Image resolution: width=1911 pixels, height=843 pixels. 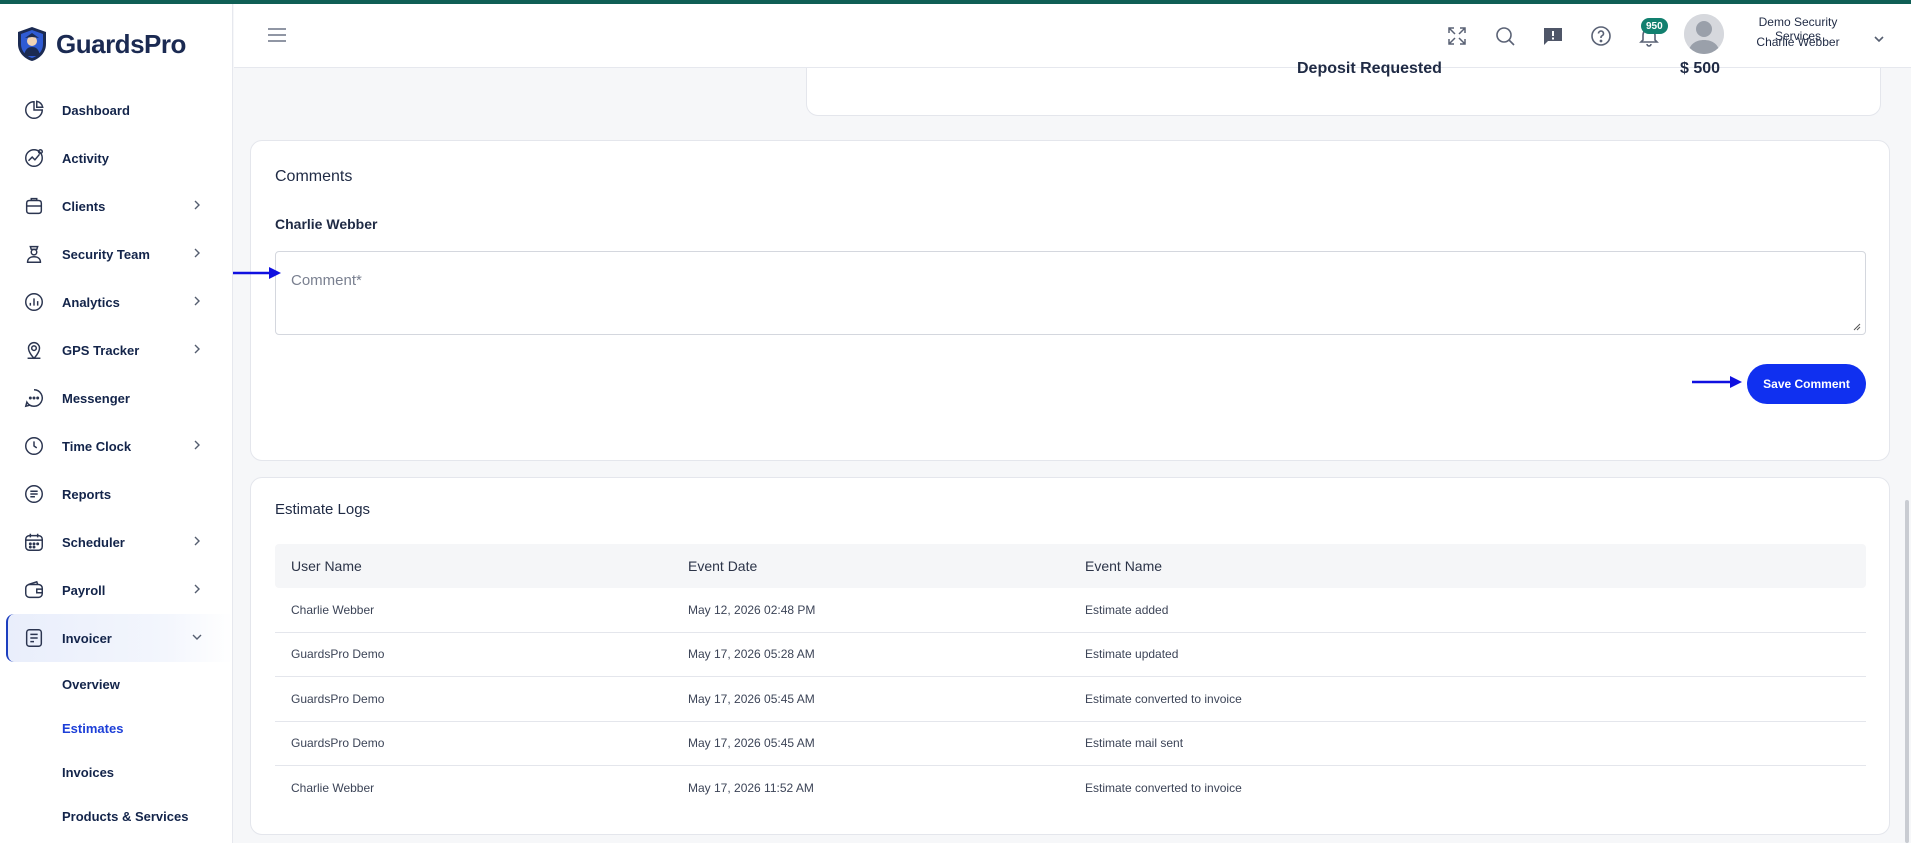 What do you see at coordinates (34, 206) in the screenshot?
I see `briefcase-icon` at bounding box center [34, 206].